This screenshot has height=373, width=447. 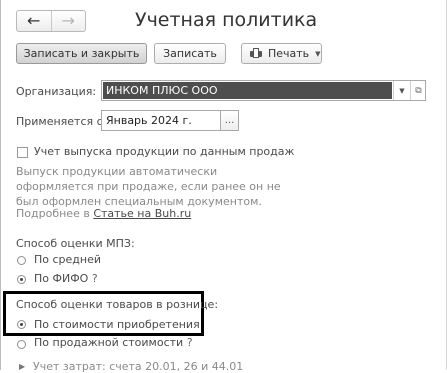 What do you see at coordinates (190, 53) in the screenshot?
I see `save-button: Записать` at bounding box center [190, 53].